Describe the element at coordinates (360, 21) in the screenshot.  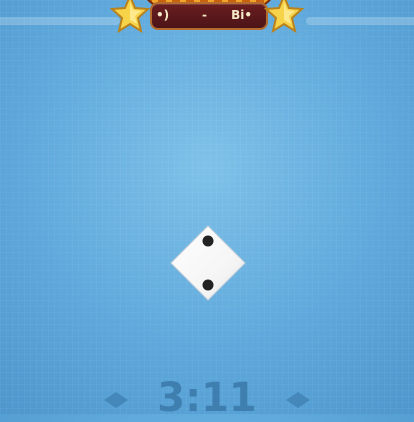
I see `top-track-right` at that location.